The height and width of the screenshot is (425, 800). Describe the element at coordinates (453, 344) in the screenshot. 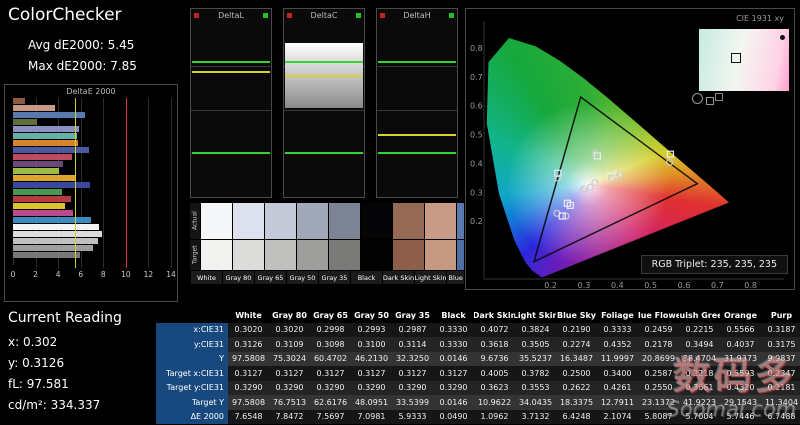

I see `table-cell: 0.3330` at that location.